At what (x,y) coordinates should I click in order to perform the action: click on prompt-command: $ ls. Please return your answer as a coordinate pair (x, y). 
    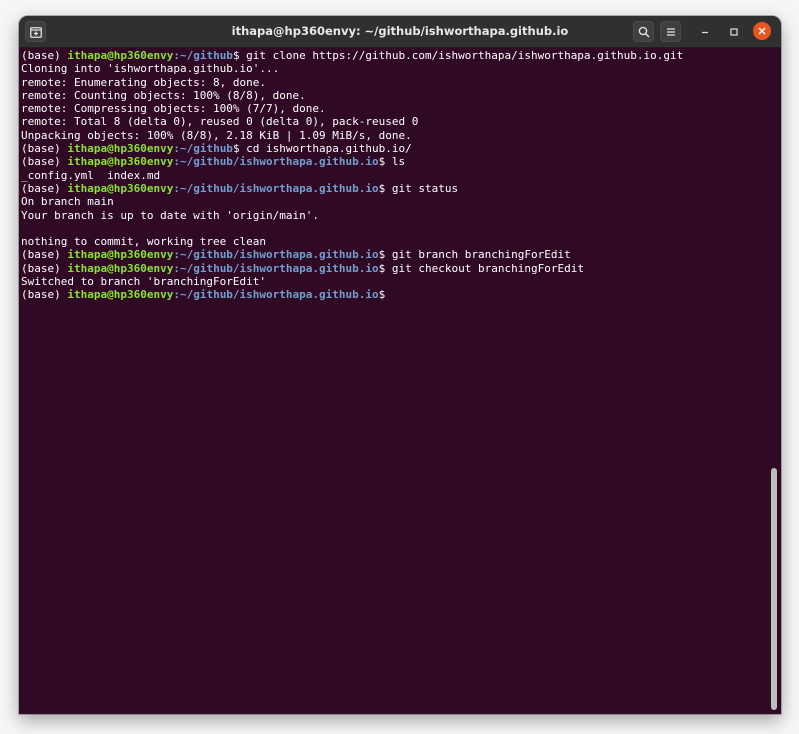
    Looking at the image, I should click on (392, 162).